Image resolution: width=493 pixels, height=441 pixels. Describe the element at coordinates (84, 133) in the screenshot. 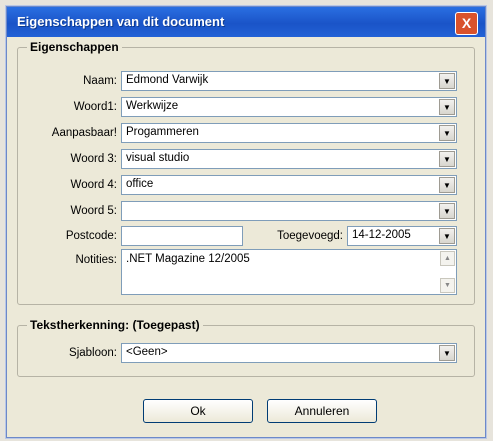

I see `field-label-aanpasbaar: Aanpasbaar!` at that location.